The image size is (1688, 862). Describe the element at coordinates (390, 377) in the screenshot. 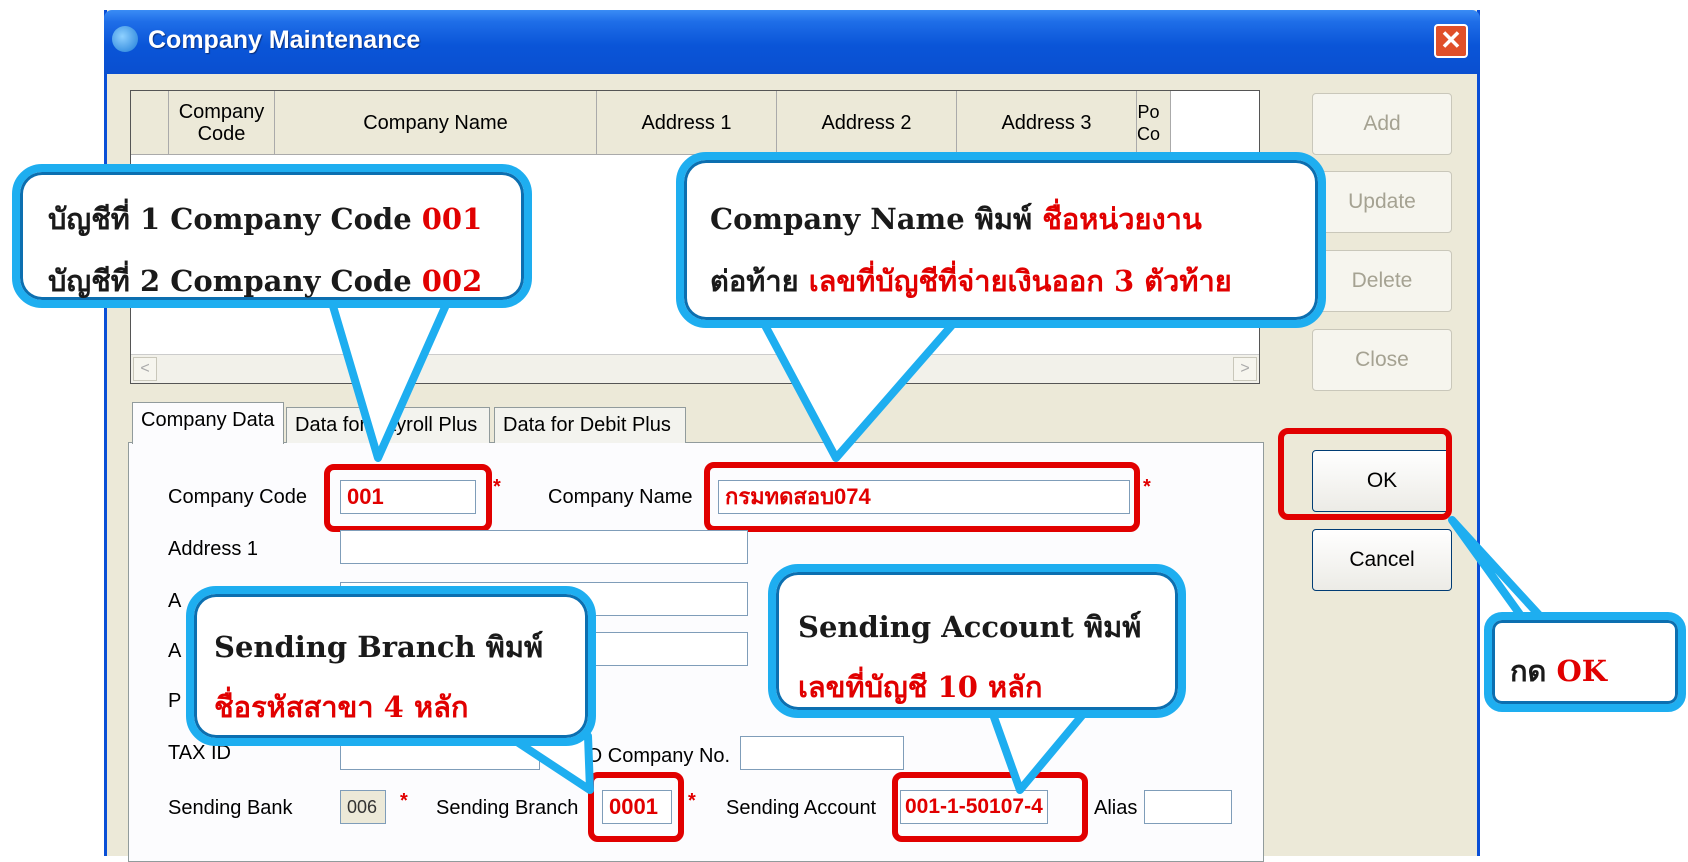

I see `callout-code-tail` at that location.